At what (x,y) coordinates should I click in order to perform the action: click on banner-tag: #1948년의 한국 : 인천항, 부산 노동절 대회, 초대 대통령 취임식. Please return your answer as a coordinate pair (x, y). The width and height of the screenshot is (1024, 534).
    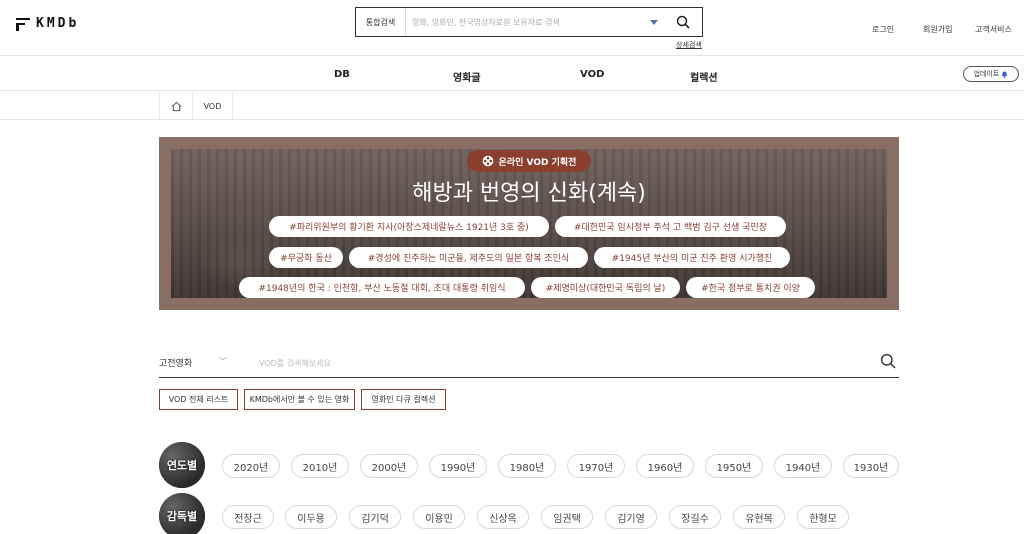
    Looking at the image, I should click on (382, 287).